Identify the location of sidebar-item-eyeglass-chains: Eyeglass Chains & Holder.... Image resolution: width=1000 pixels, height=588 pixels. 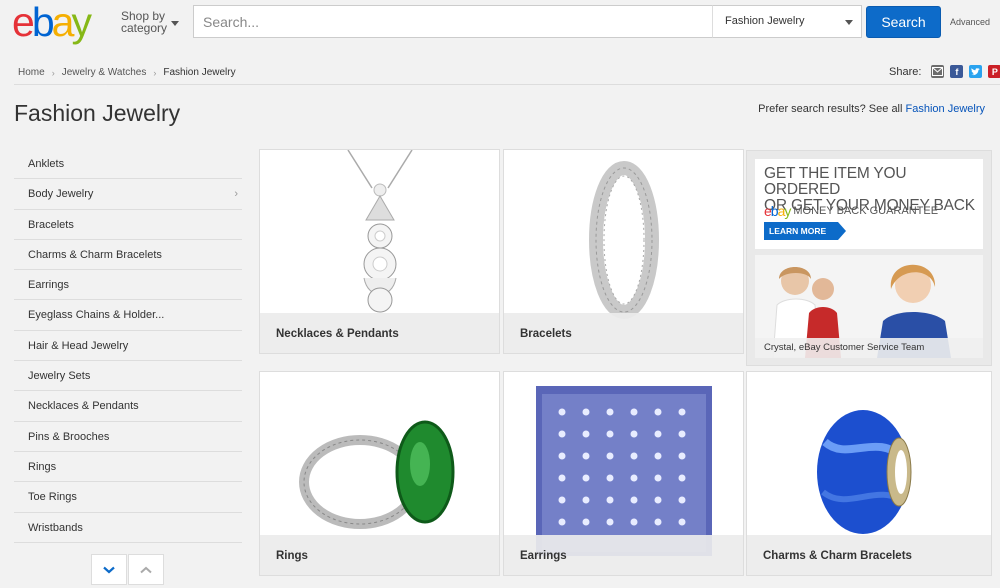
(128, 315).